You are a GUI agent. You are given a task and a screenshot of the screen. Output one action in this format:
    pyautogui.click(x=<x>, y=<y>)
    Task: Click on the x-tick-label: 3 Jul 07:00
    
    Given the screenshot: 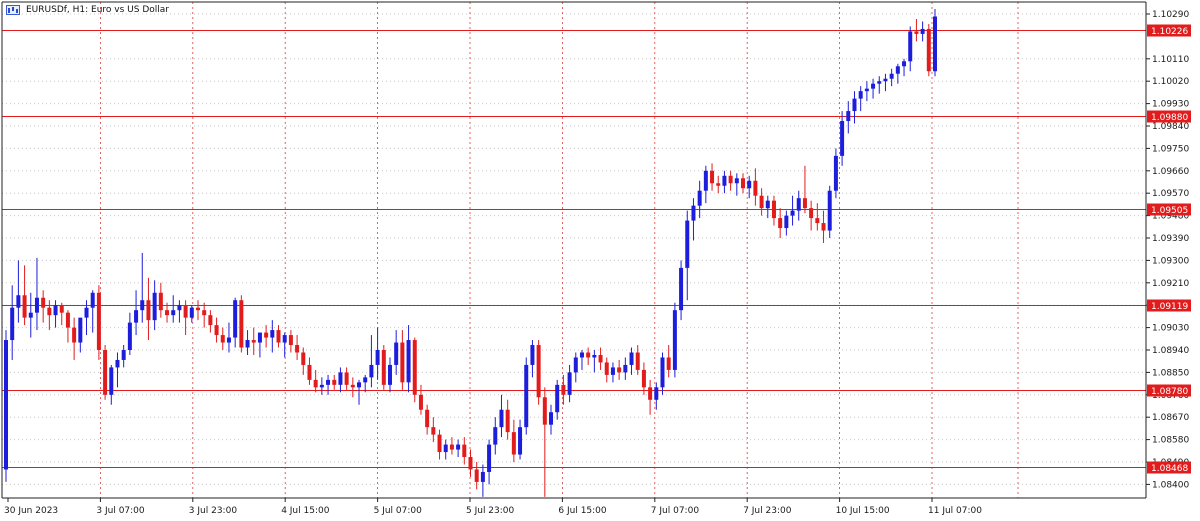 What is the action you would take?
    pyautogui.click(x=120, y=511)
    